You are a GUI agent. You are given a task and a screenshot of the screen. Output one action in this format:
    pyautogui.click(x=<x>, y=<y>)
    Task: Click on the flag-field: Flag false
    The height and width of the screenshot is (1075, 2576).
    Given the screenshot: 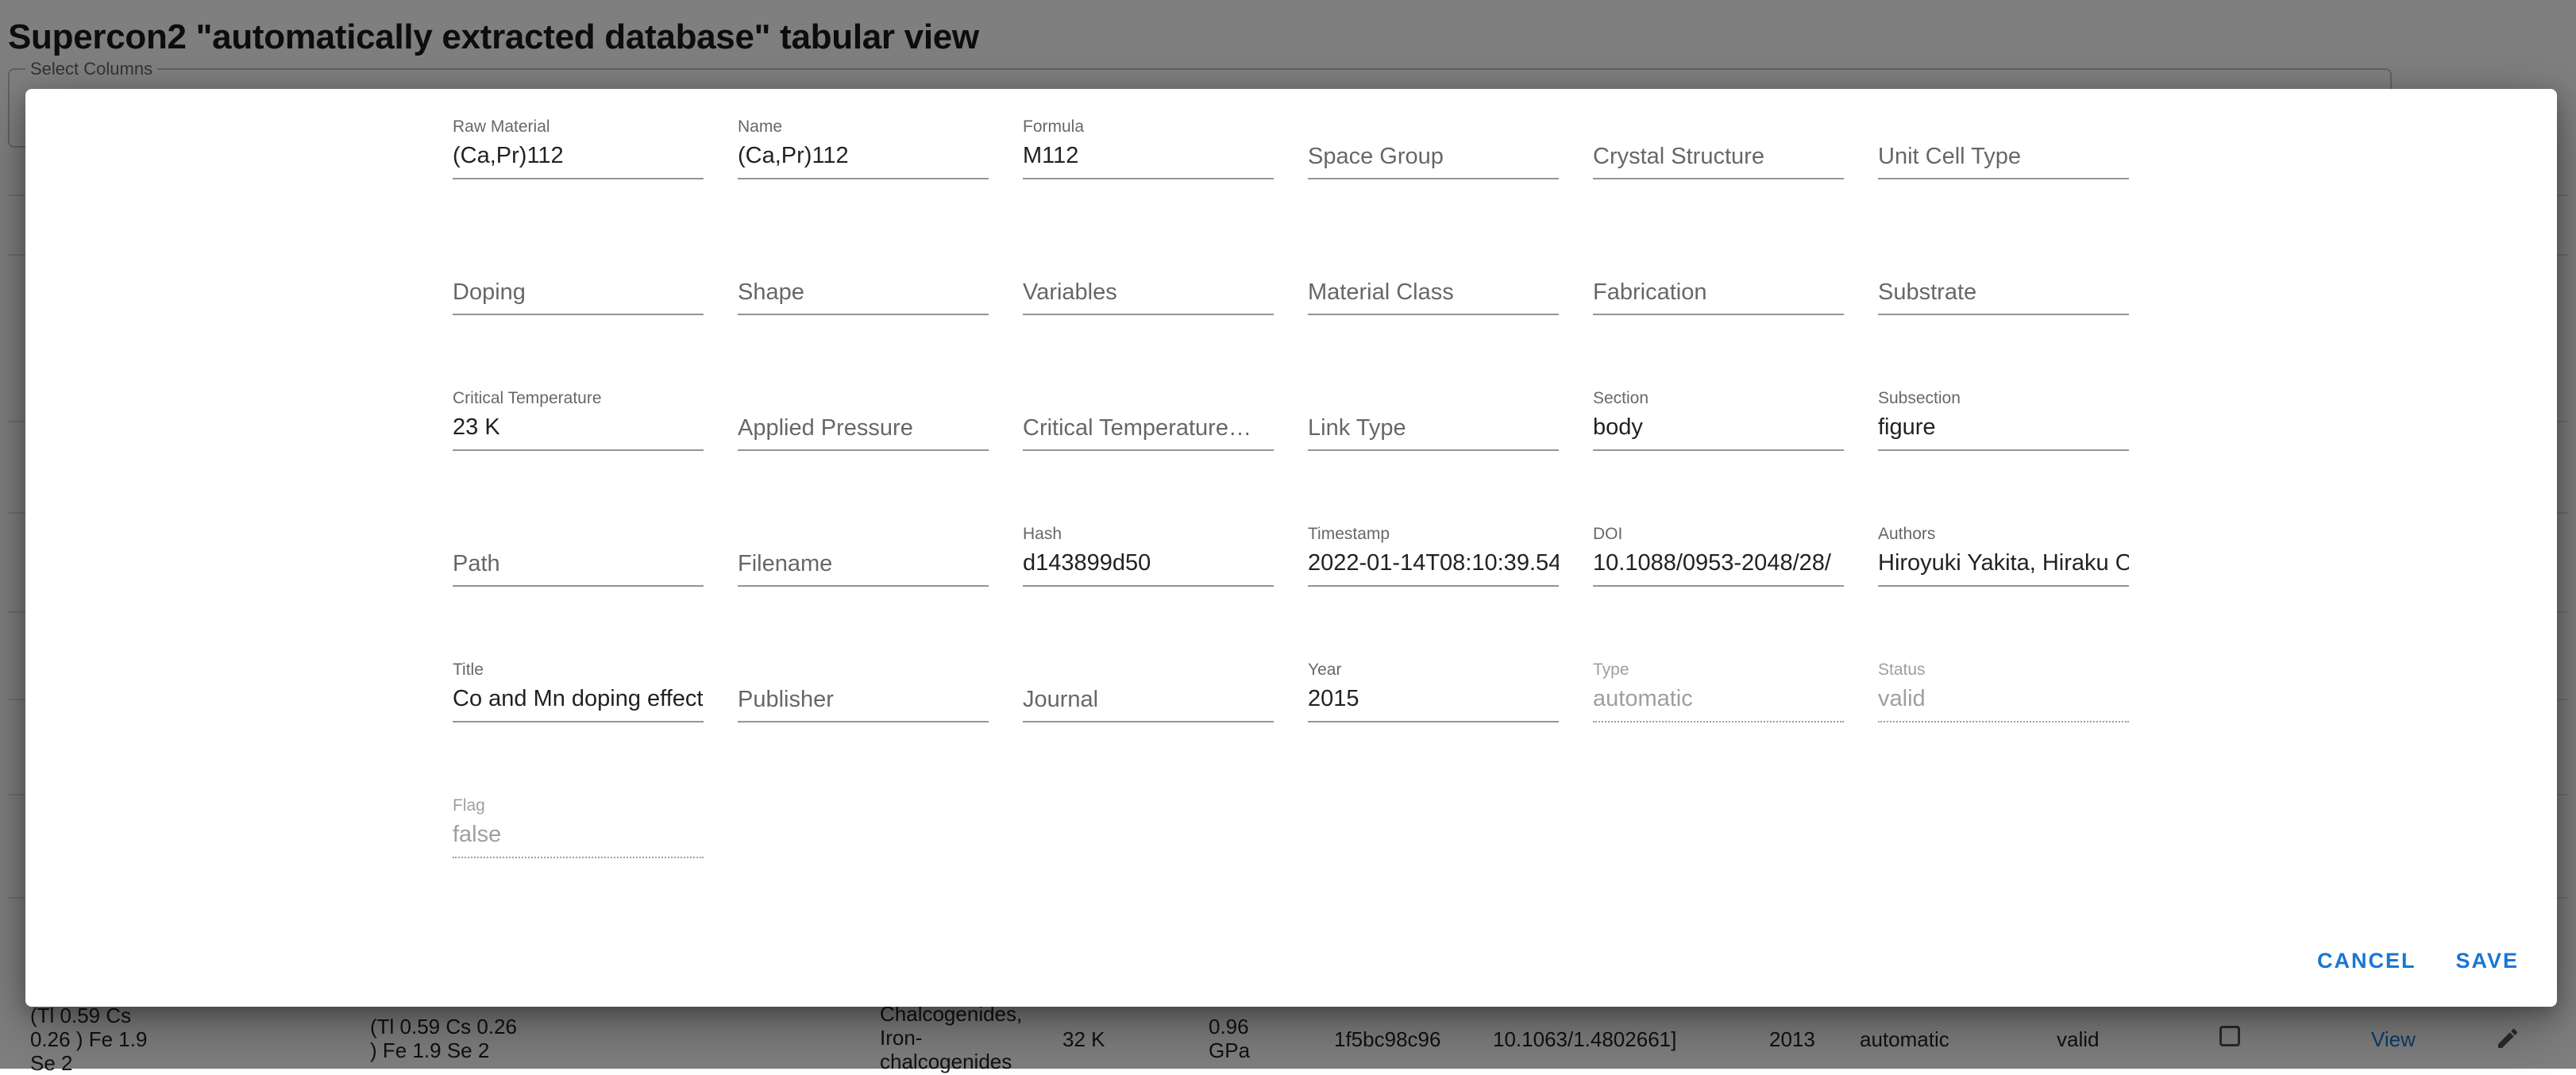 What is the action you would take?
    pyautogui.click(x=578, y=858)
    